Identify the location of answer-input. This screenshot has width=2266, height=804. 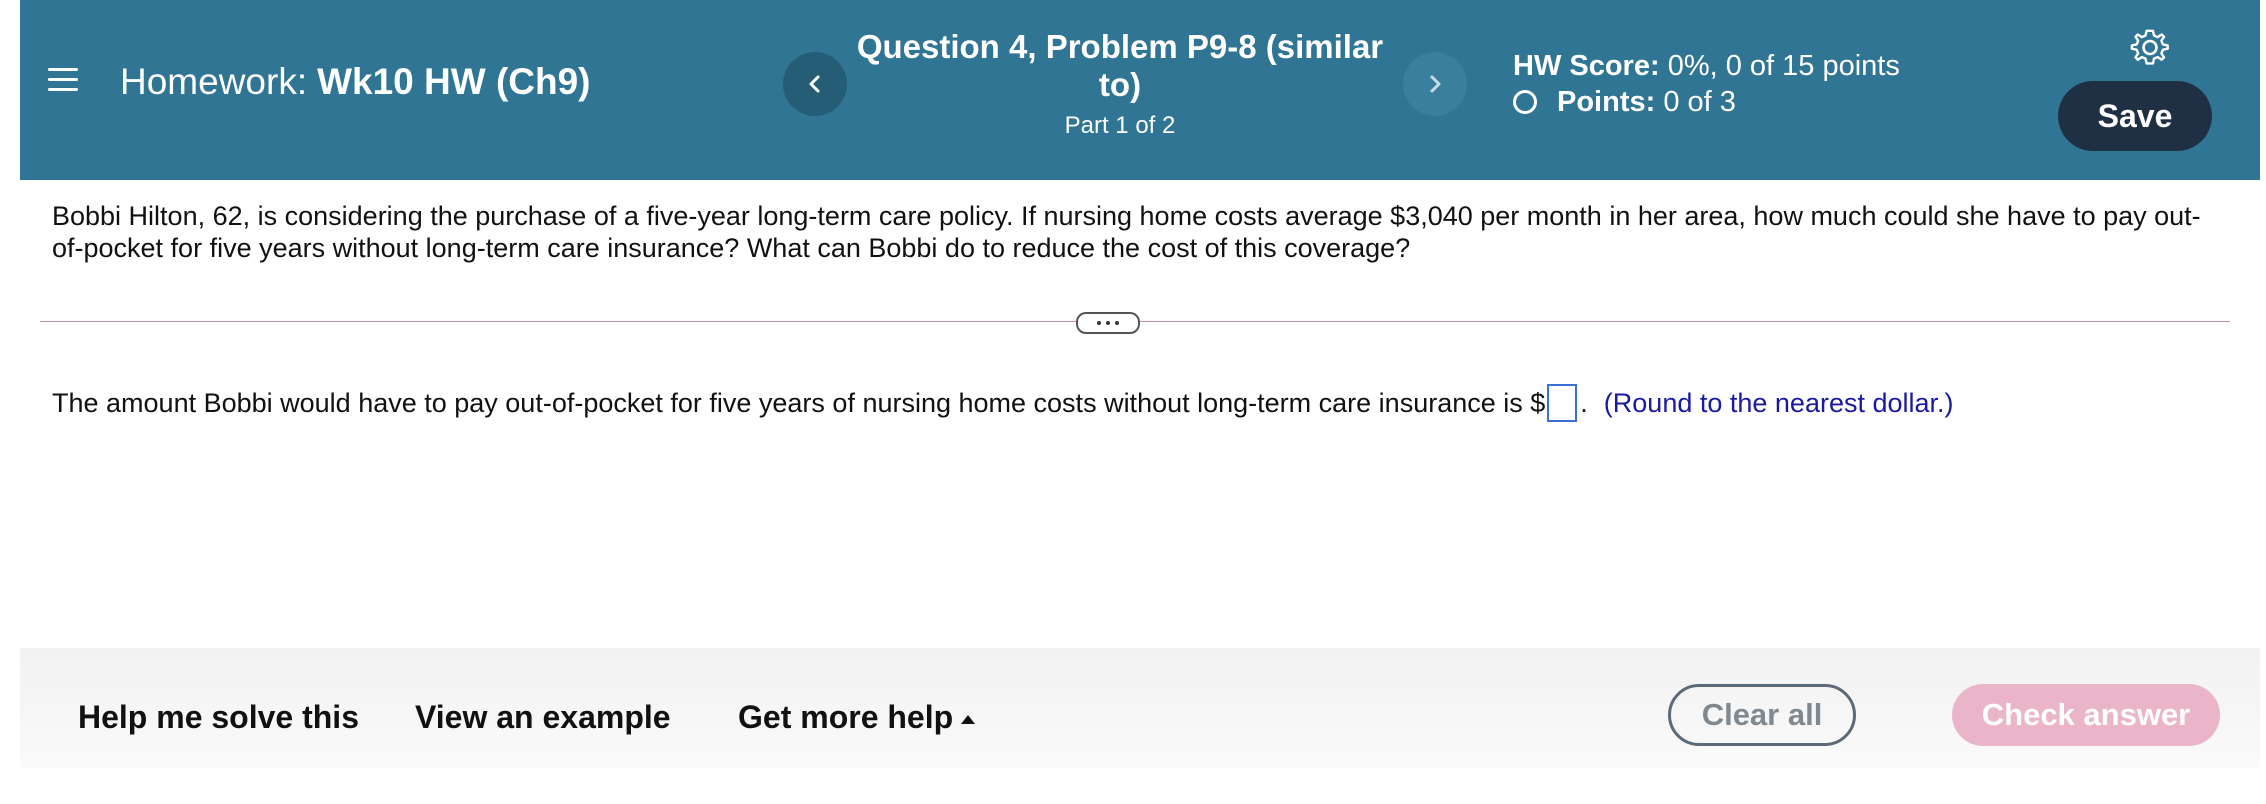
(1562, 403).